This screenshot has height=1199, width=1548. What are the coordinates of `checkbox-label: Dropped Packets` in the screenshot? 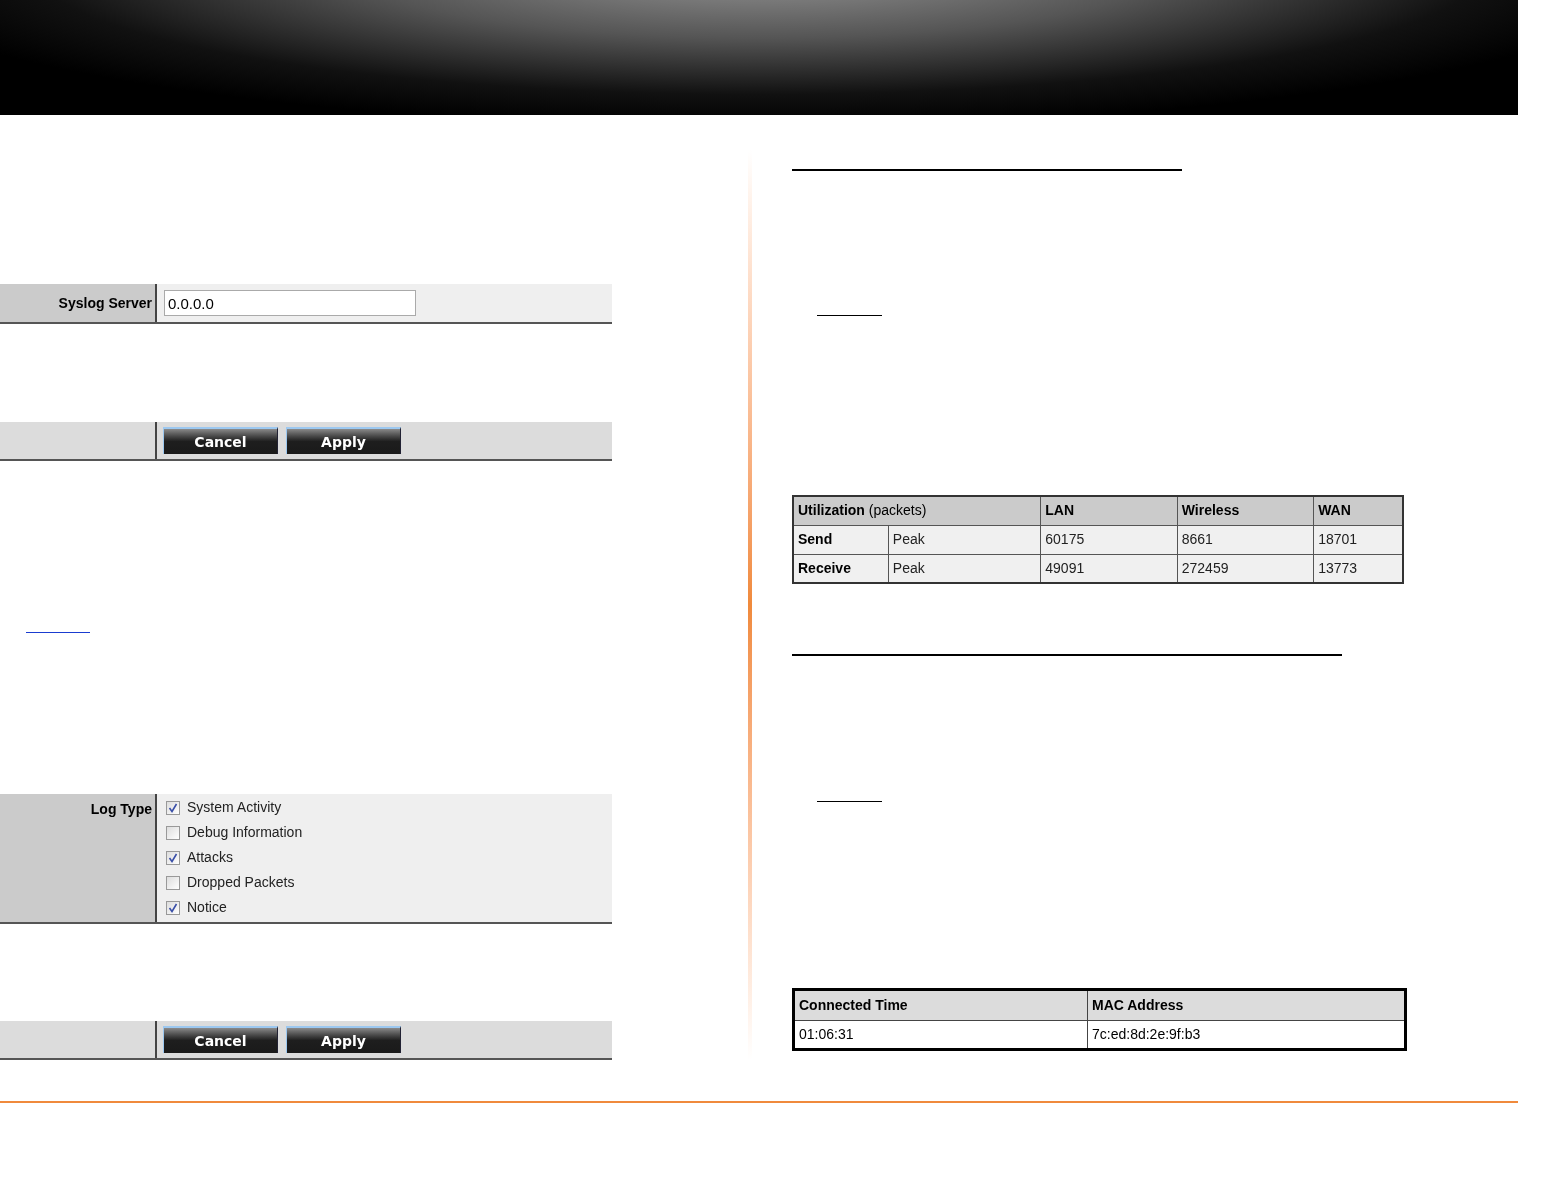 It's located at (241, 882).